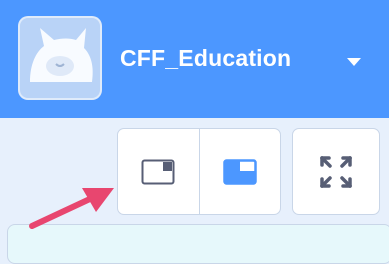 The width and height of the screenshot is (389, 264). What do you see at coordinates (205, 58) in the screenshot?
I see `username-label: CFF_Education` at bounding box center [205, 58].